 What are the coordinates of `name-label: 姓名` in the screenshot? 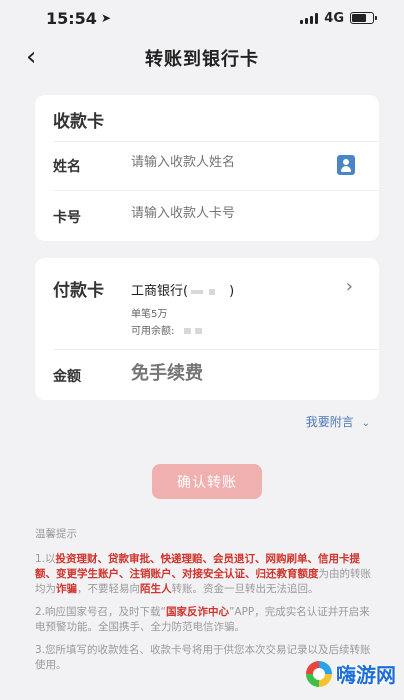 It's located at (67, 167).